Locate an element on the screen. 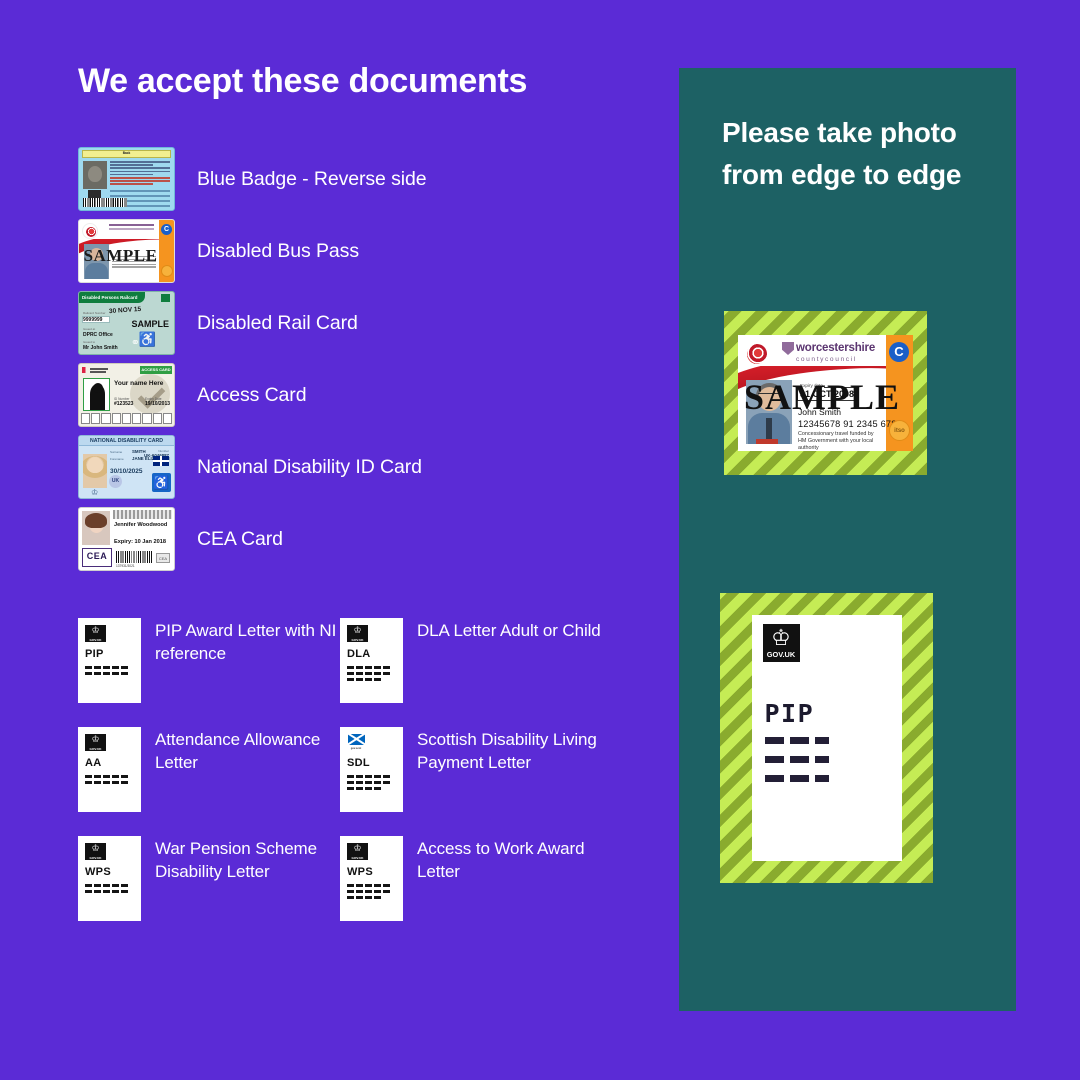  access-card-name: Your name Here is located at coordinates (139, 383).